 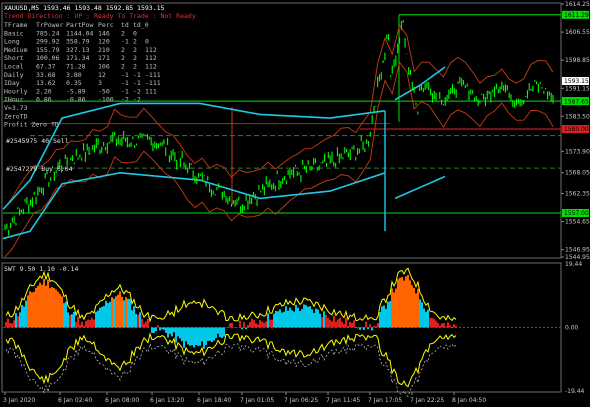 I want to click on table-cell: 33.68, so click(x=46, y=75).